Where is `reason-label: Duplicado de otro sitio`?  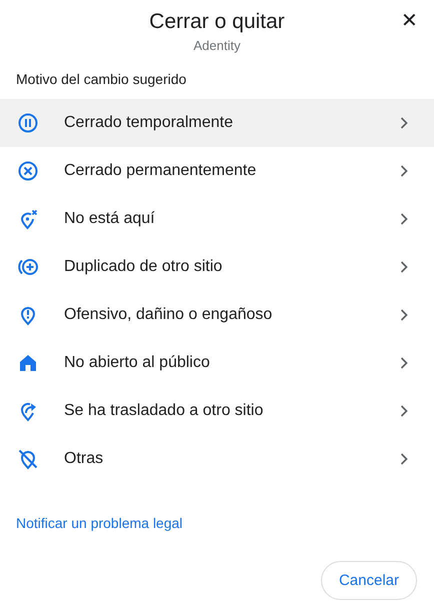 reason-label: Duplicado de otro sitio is located at coordinates (144, 267).